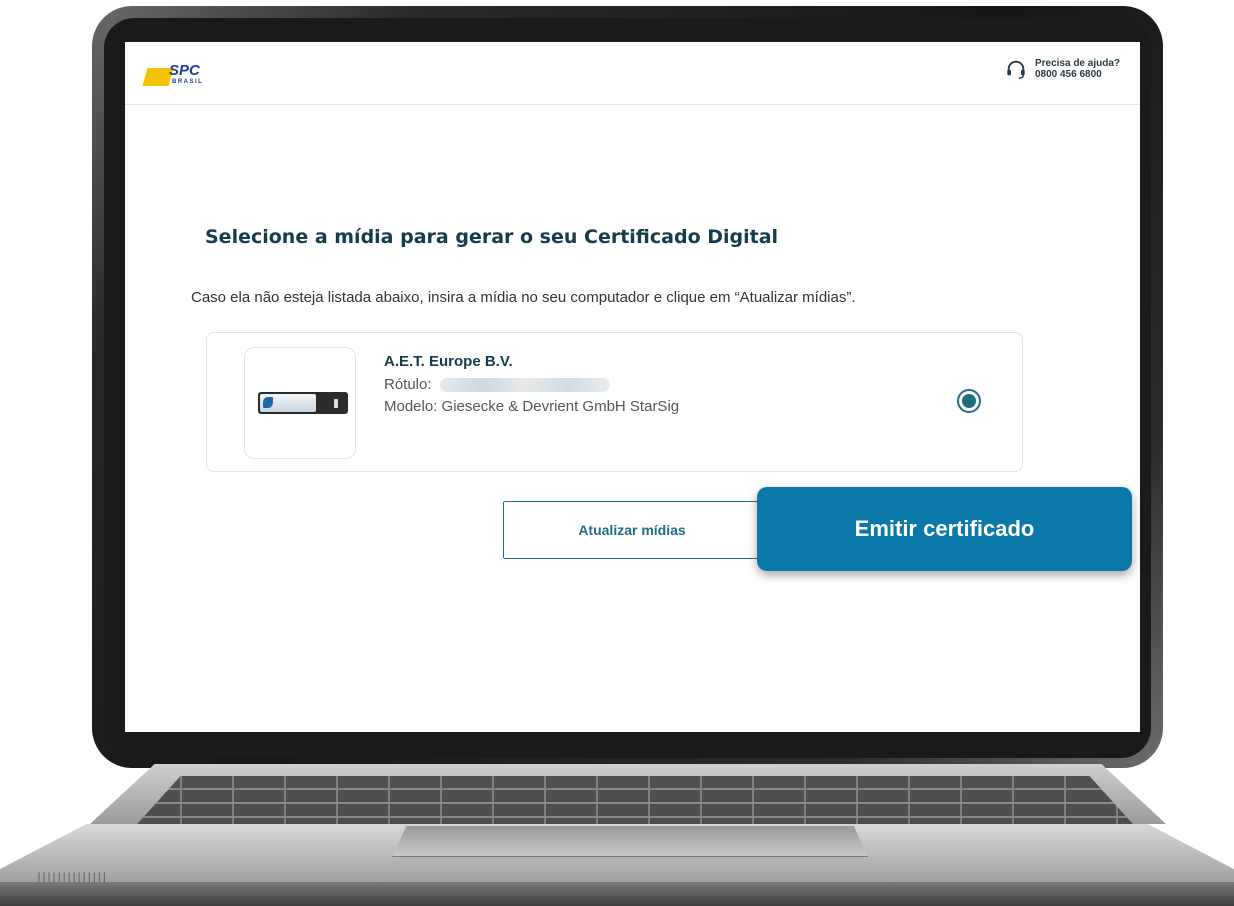  Describe the element at coordinates (1016, 69) in the screenshot. I see `headset-icon` at that location.